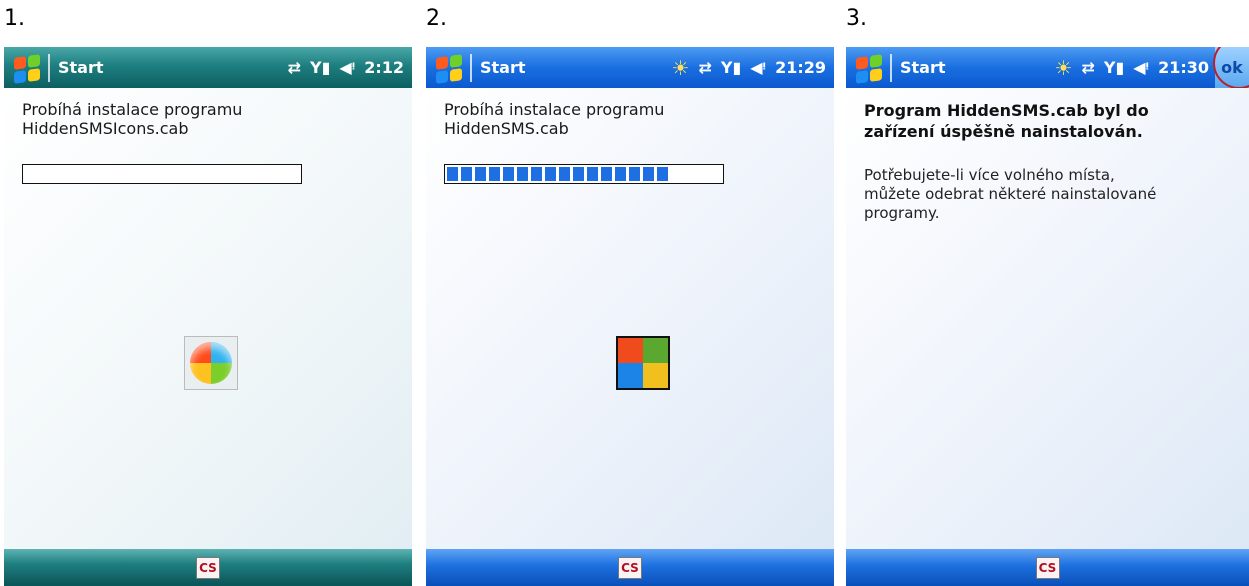 Image resolution: width=1249 pixels, height=586 pixels. What do you see at coordinates (211, 363) in the screenshot?
I see `install-ball-icon` at bounding box center [211, 363].